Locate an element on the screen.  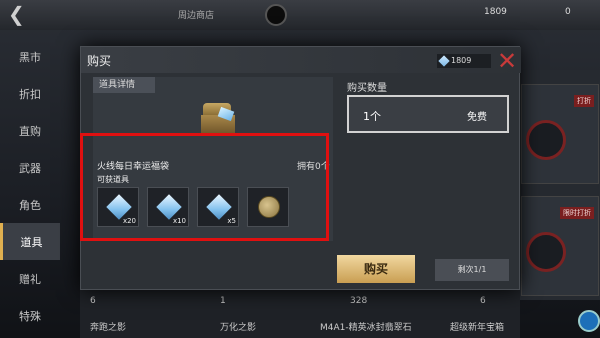
balance-value: 1809 is located at coordinates (461, 60).